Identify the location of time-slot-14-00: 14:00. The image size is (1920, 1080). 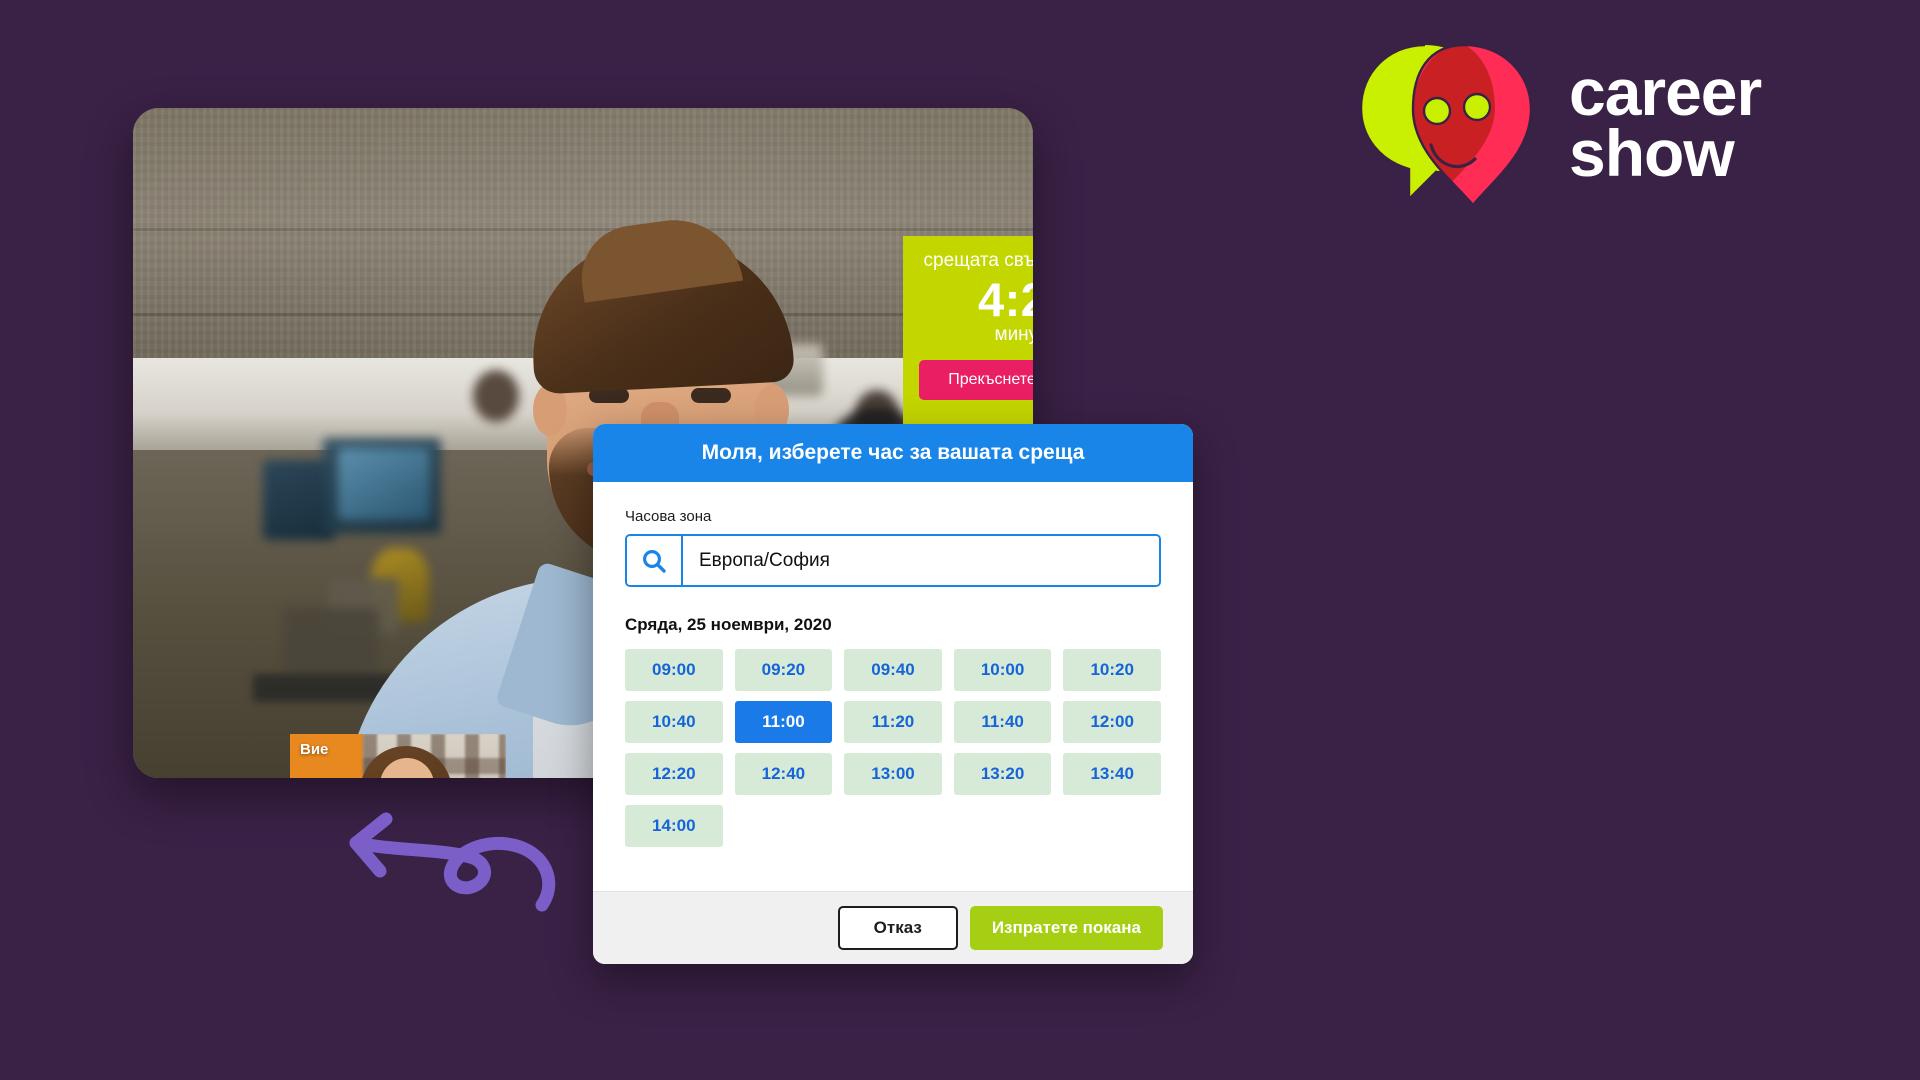
(674, 826).